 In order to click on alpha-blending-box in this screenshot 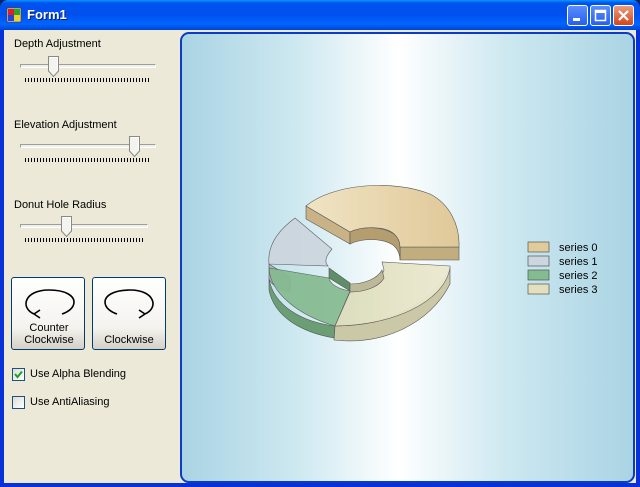, I will do `click(18, 374)`.